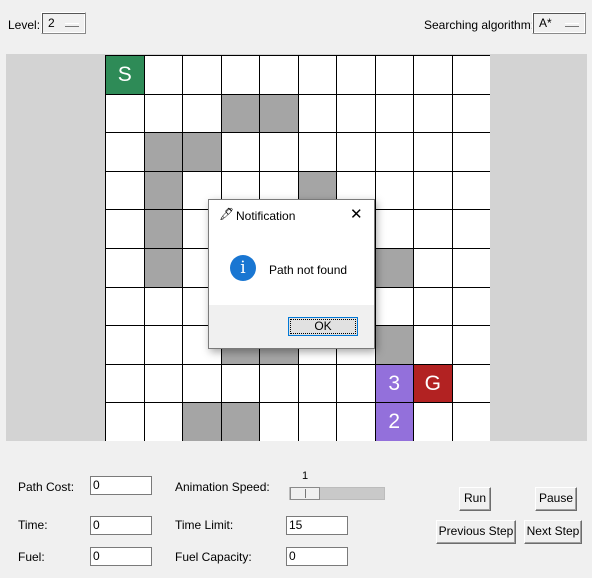 This screenshot has height=578, width=592. Describe the element at coordinates (356, 214) in the screenshot. I see `close-icon: ✕` at that location.